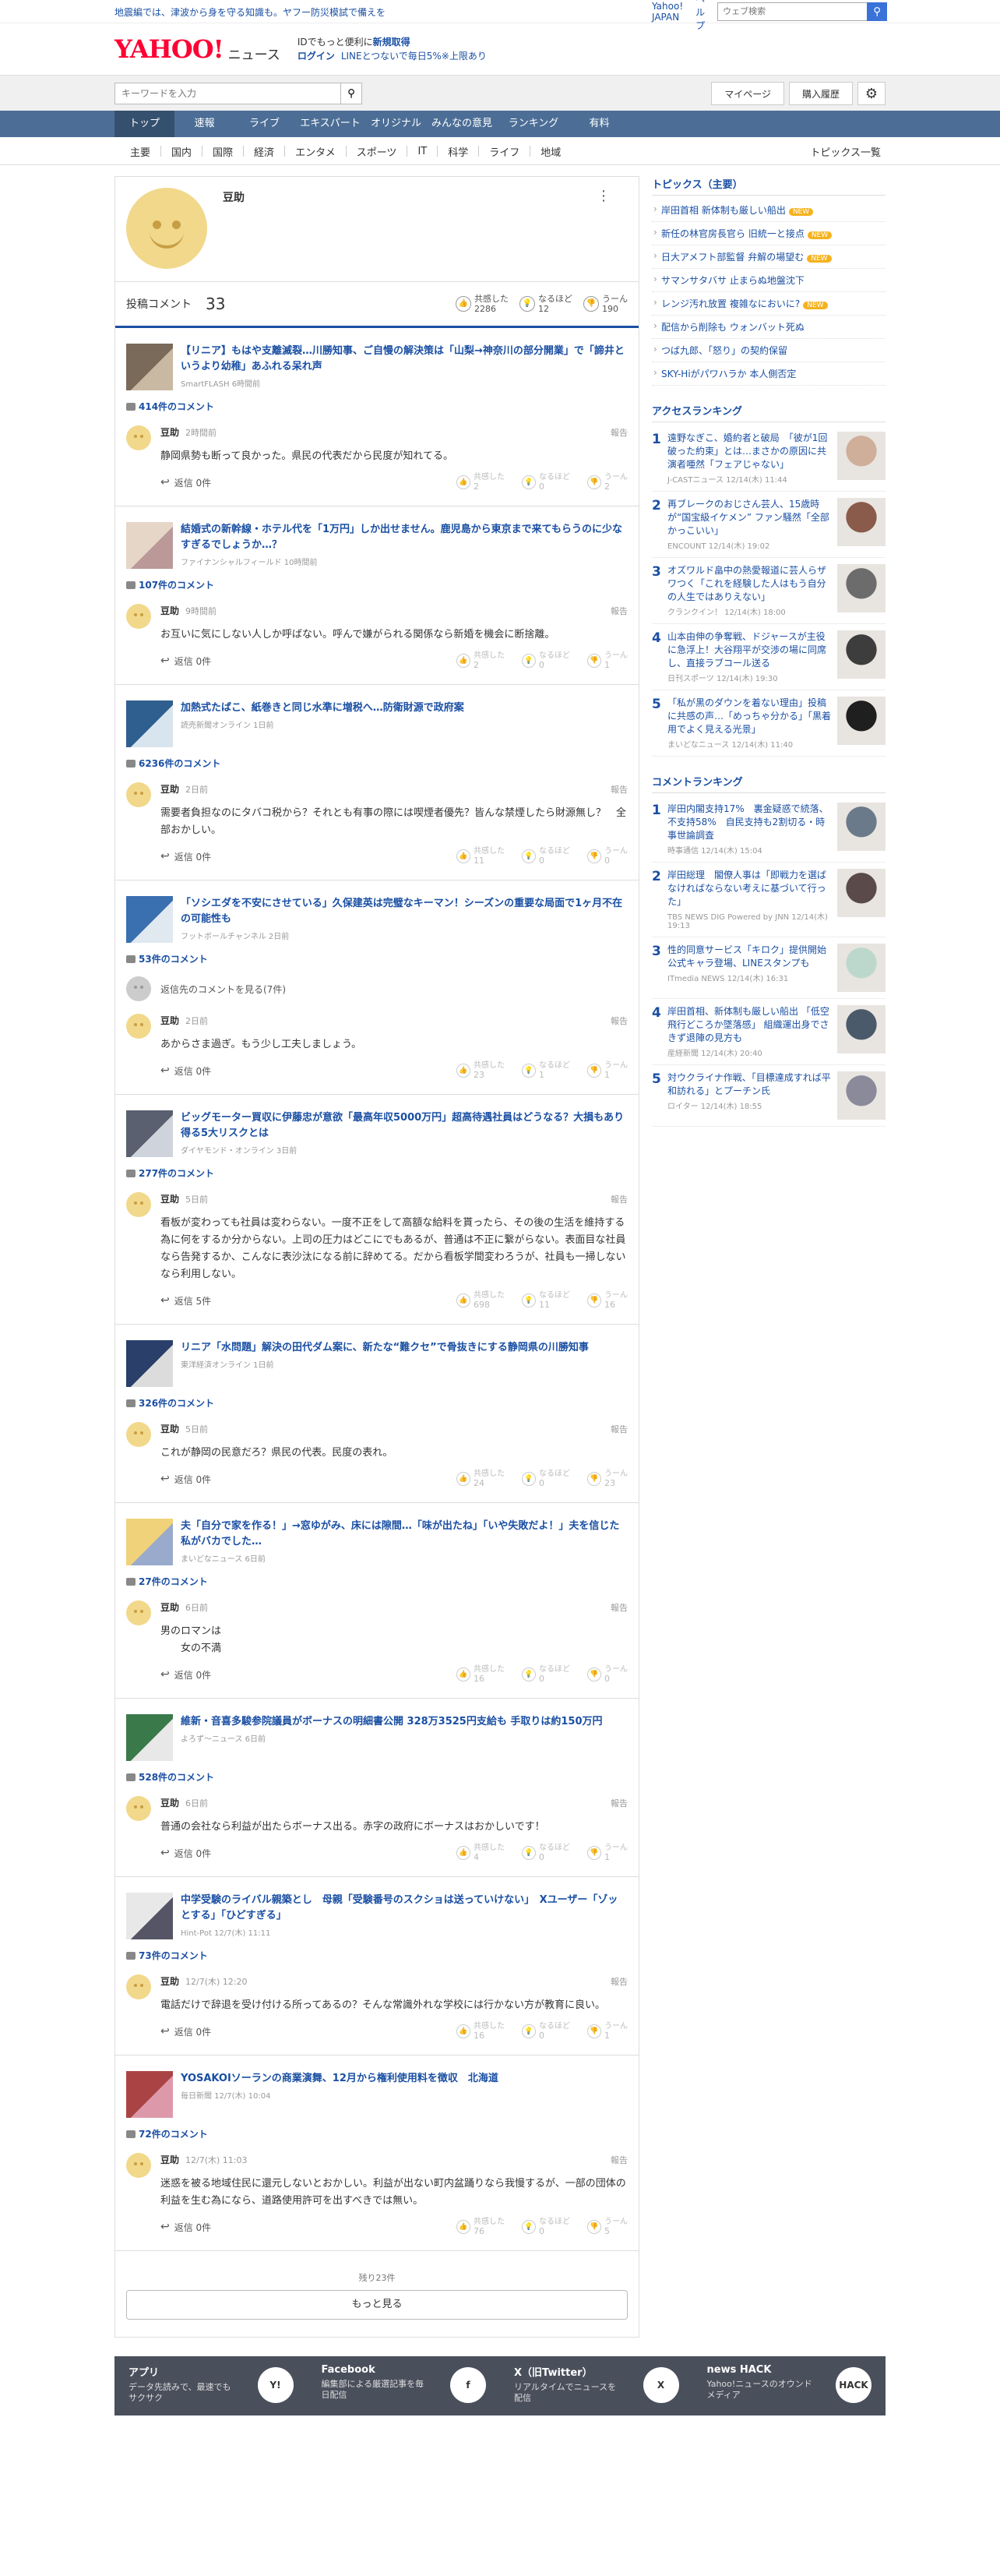 The height and width of the screenshot is (2576, 1000). I want to click on gnav-item: トップ, so click(144, 124).